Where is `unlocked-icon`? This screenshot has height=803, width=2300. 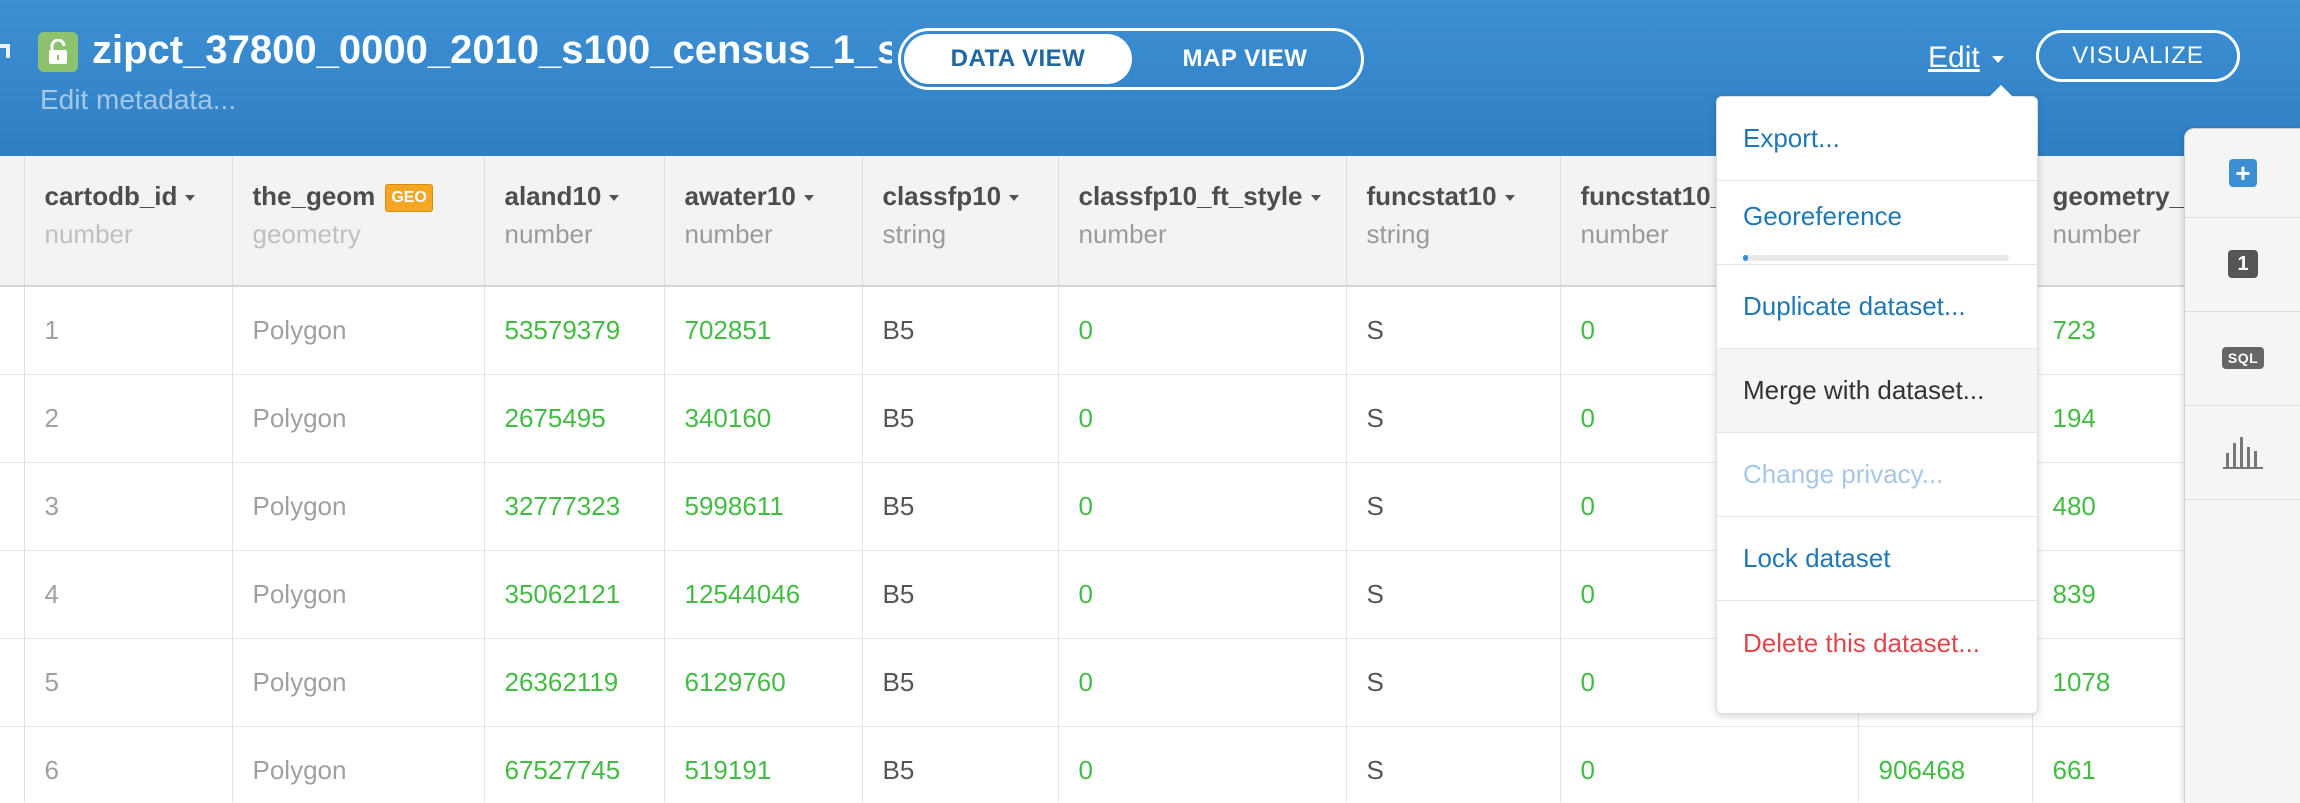 unlocked-icon is located at coordinates (58, 52).